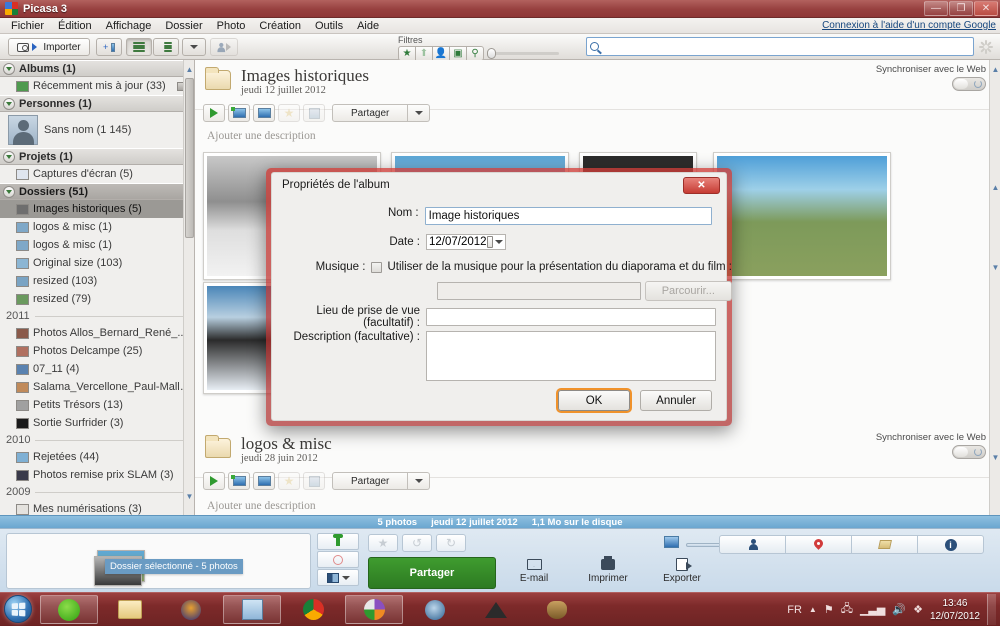  I want to click on menu-edition: Édition, so click(75, 26).